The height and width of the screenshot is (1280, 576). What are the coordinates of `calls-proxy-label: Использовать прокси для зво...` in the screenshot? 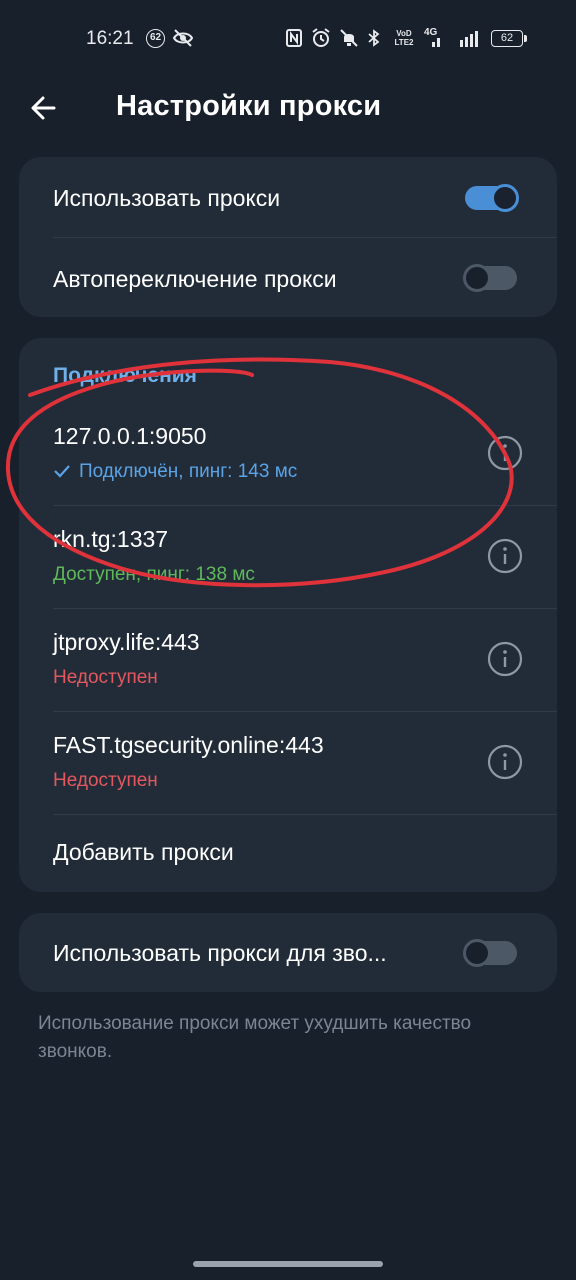 It's located at (220, 953).